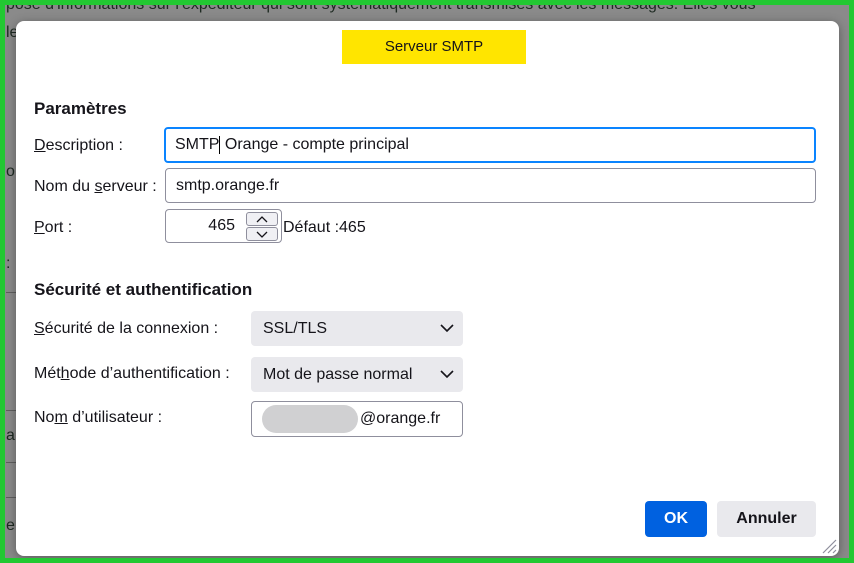  Describe the element at coordinates (295, 328) in the screenshot. I see `connection-security-value: SSL/TLS` at that location.